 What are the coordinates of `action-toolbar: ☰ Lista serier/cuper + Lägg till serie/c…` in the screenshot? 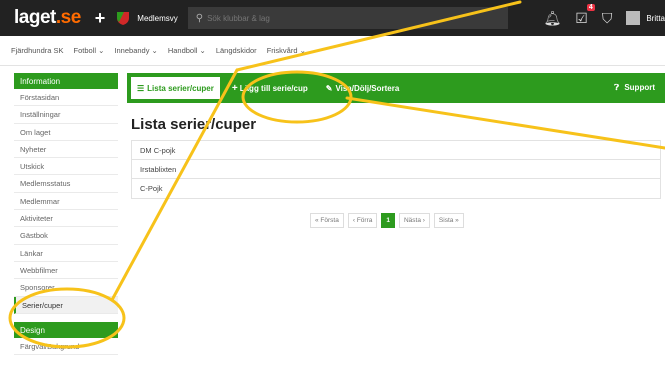 It's located at (396, 88).